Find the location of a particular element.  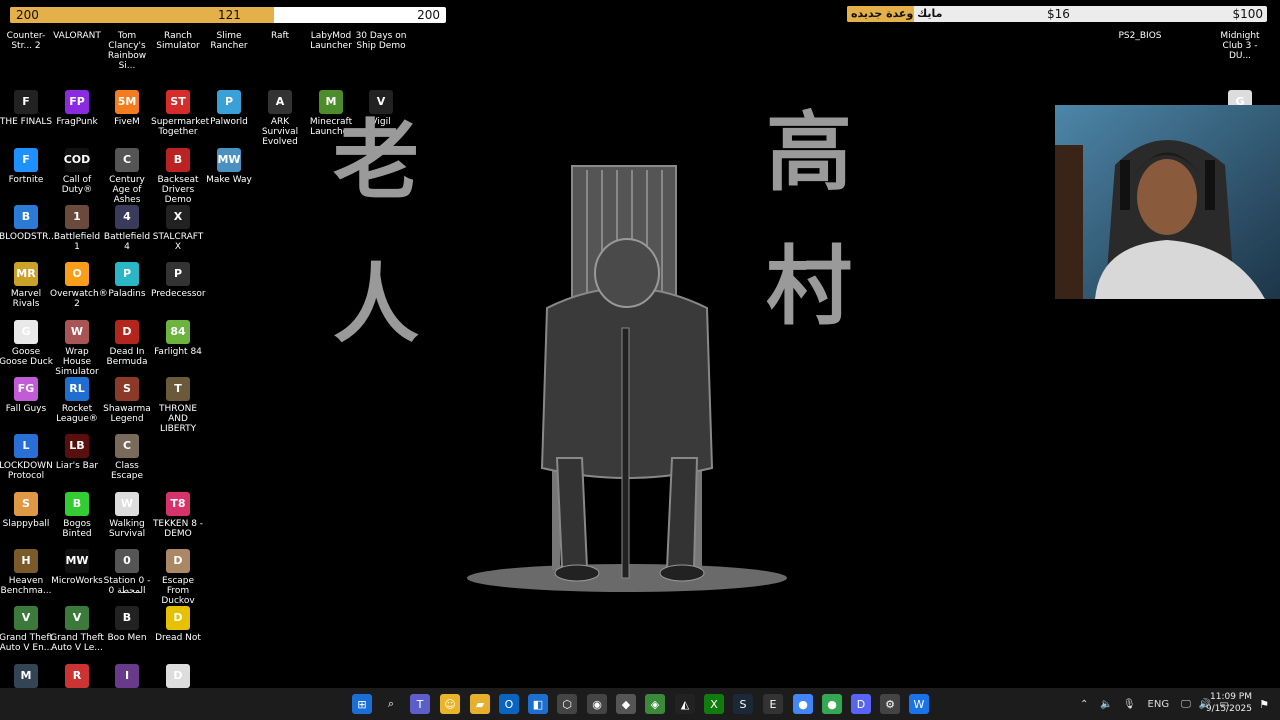

desktop-icon-overwatch: O Overwatch® 2 is located at coordinates (79, 285).